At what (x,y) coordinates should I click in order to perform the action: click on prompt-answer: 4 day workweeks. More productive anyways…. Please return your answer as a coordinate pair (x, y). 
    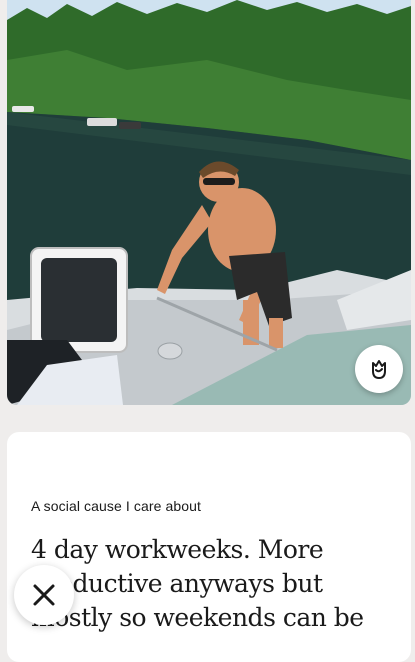
    Looking at the image, I should click on (197, 583).